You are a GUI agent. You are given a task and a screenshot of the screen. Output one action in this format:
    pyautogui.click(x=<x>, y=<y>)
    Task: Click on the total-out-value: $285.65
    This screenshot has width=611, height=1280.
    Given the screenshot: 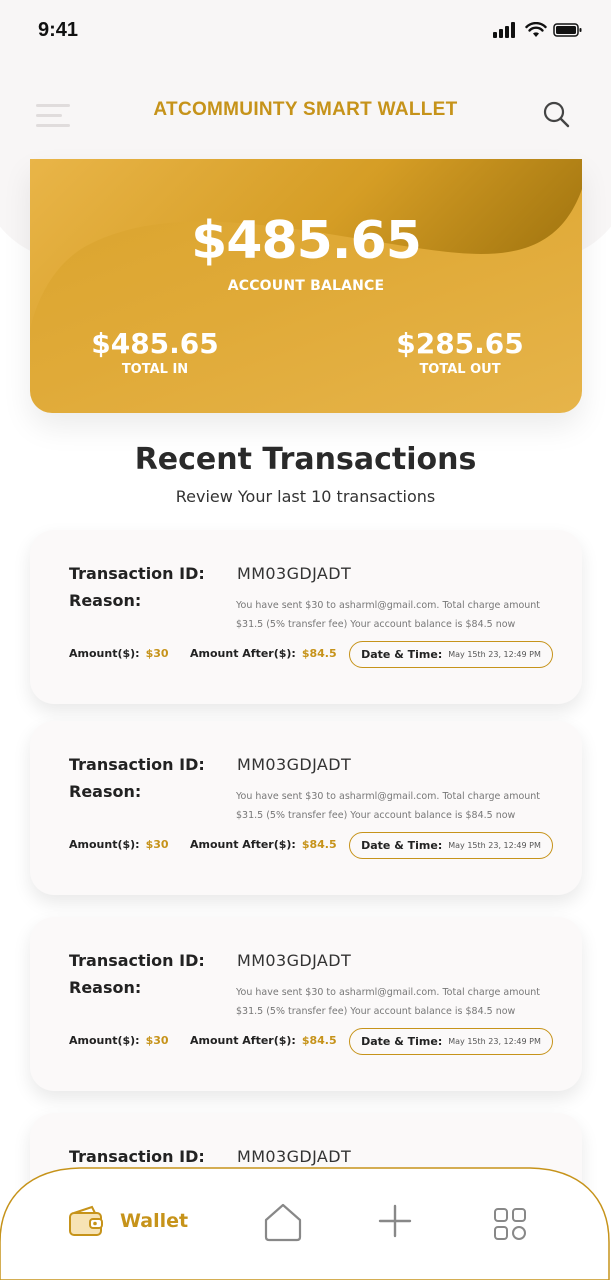 What is the action you would take?
    pyautogui.click(x=460, y=343)
    